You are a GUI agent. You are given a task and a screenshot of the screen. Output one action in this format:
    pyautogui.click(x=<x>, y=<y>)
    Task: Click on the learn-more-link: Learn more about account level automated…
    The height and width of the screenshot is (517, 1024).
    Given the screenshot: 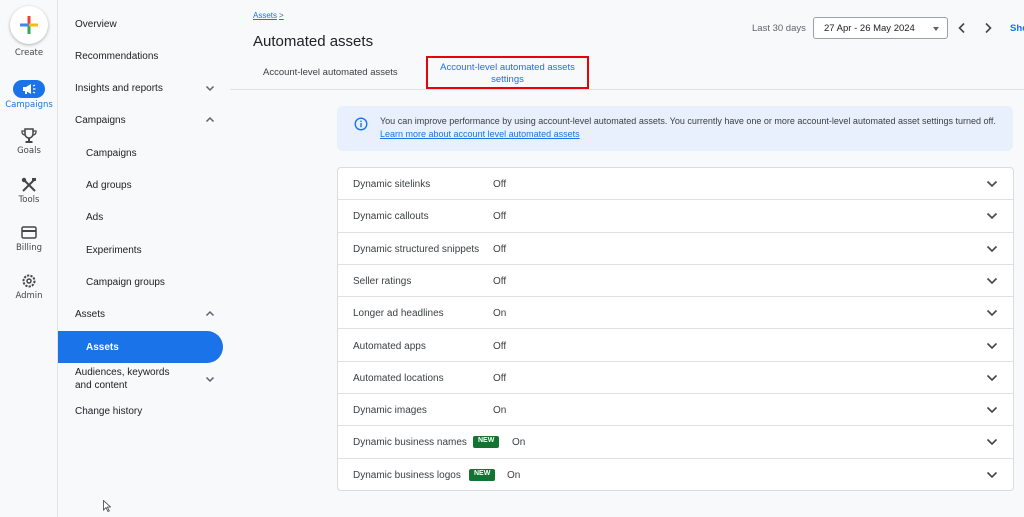 What is the action you would take?
    pyautogui.click(x=480, y=134)
    